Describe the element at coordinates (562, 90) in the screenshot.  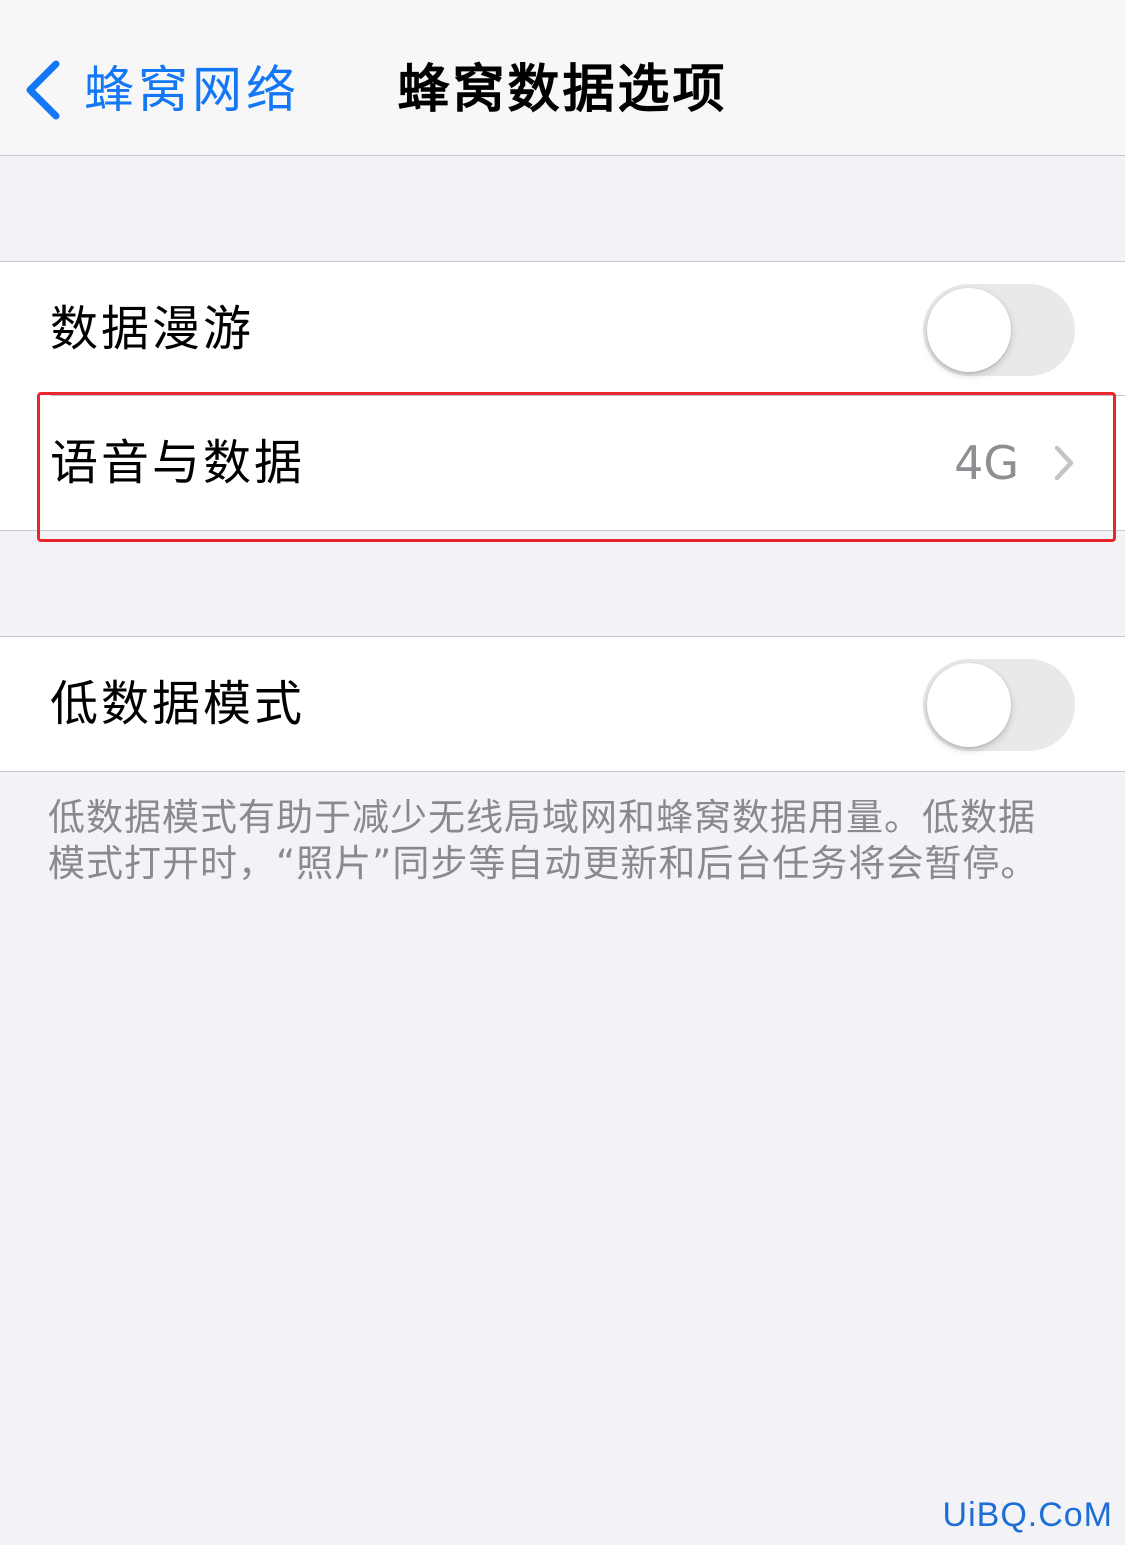
I see `page-title: 蜂窝数据选项` at that location.